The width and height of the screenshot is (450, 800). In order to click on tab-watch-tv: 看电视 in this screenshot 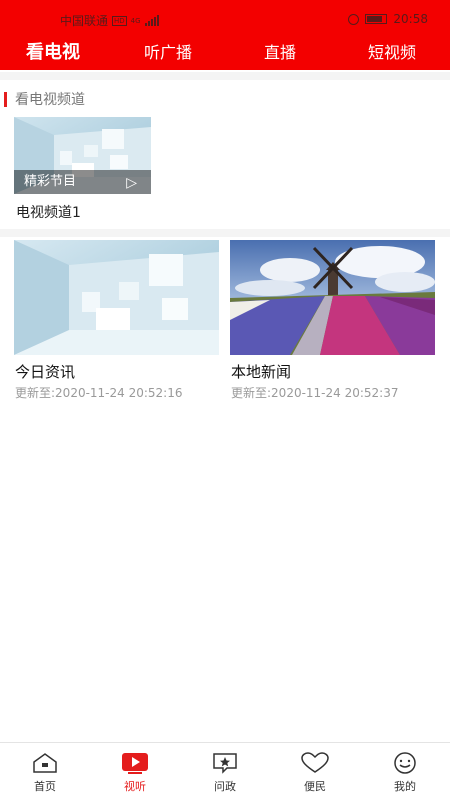, I will do `click(53, 53)`.